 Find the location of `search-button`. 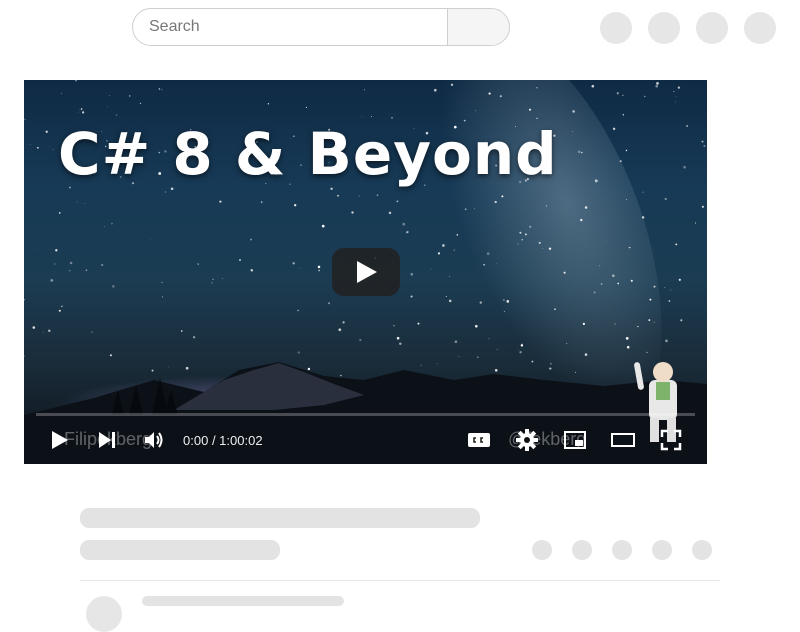

search-button is located at coordinates (478, 27).